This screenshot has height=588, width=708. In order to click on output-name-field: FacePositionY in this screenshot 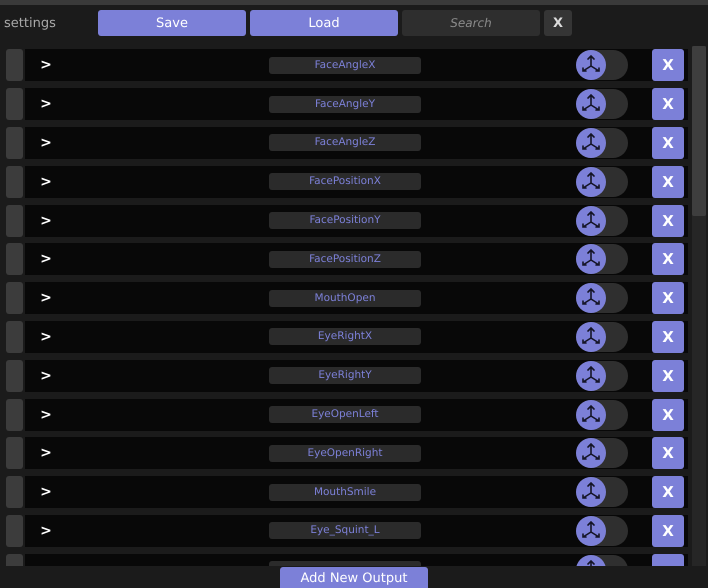, I will do `click(345, 221)`.